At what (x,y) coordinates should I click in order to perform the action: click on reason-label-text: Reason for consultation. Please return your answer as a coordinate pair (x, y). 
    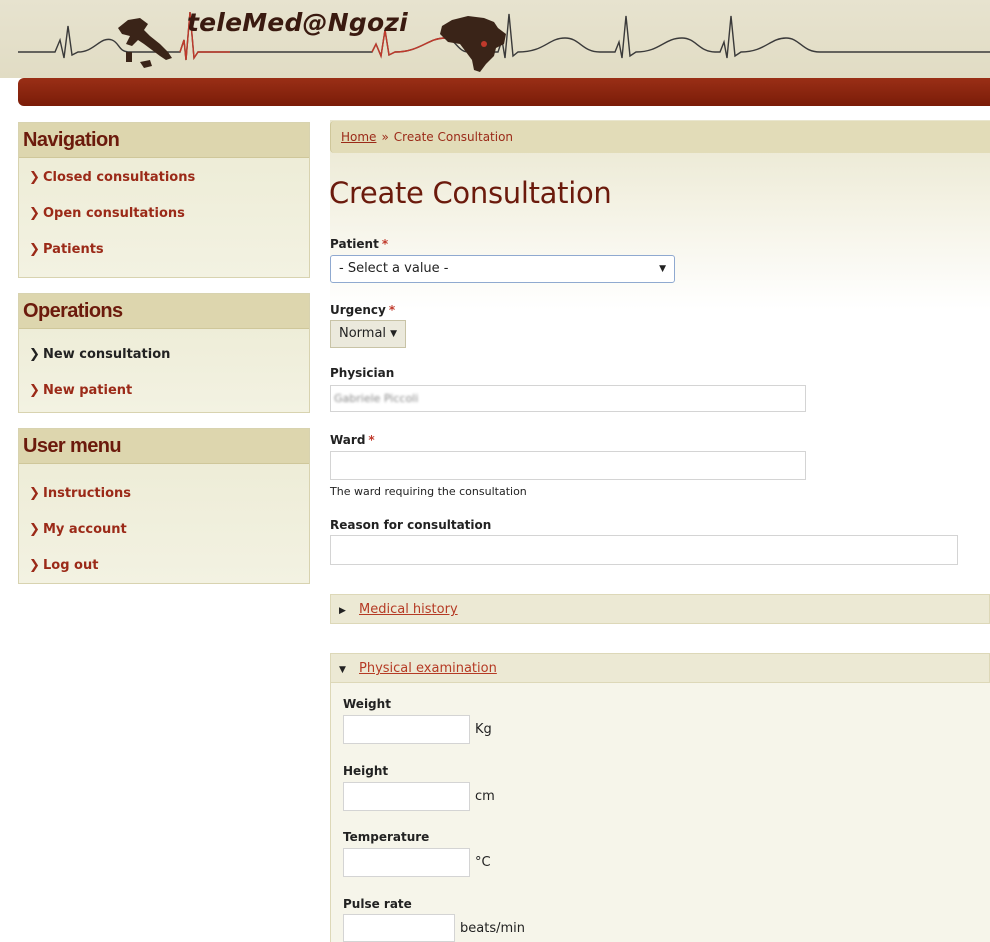
    Looking at the image, I should click on (411, 525).